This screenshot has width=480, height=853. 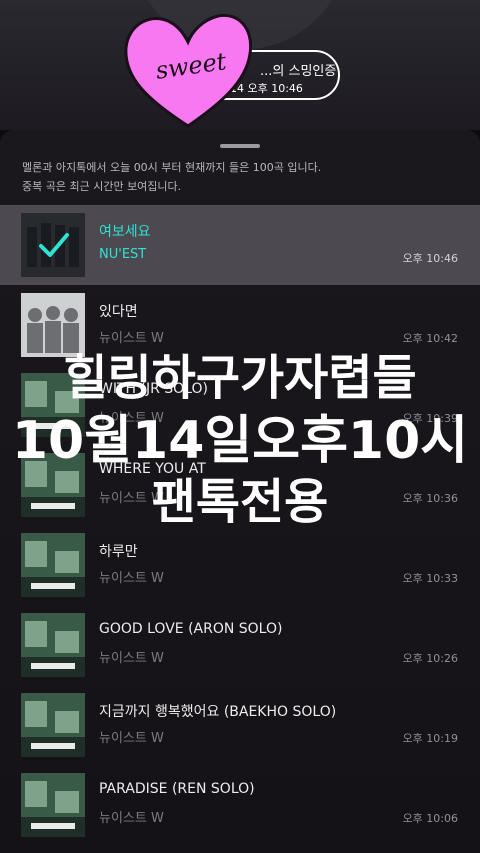 I want to click on song-title: 지금까지 행복했어요 (BAEKHO SOLO), so click(x=218, y=712).